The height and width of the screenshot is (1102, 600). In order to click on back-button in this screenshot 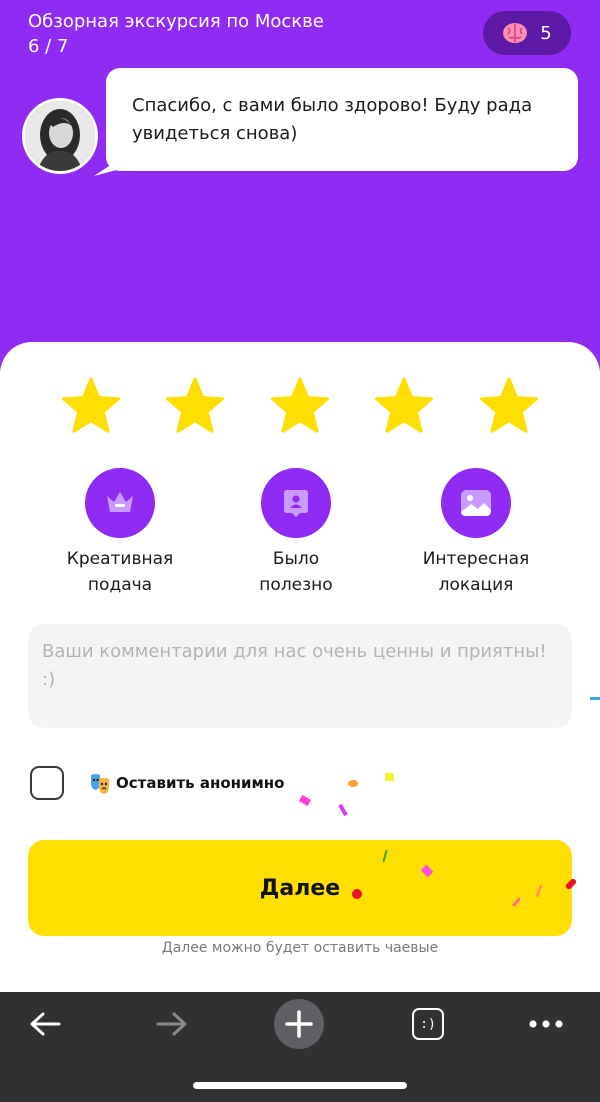, I will do `click(45, 1024)`.